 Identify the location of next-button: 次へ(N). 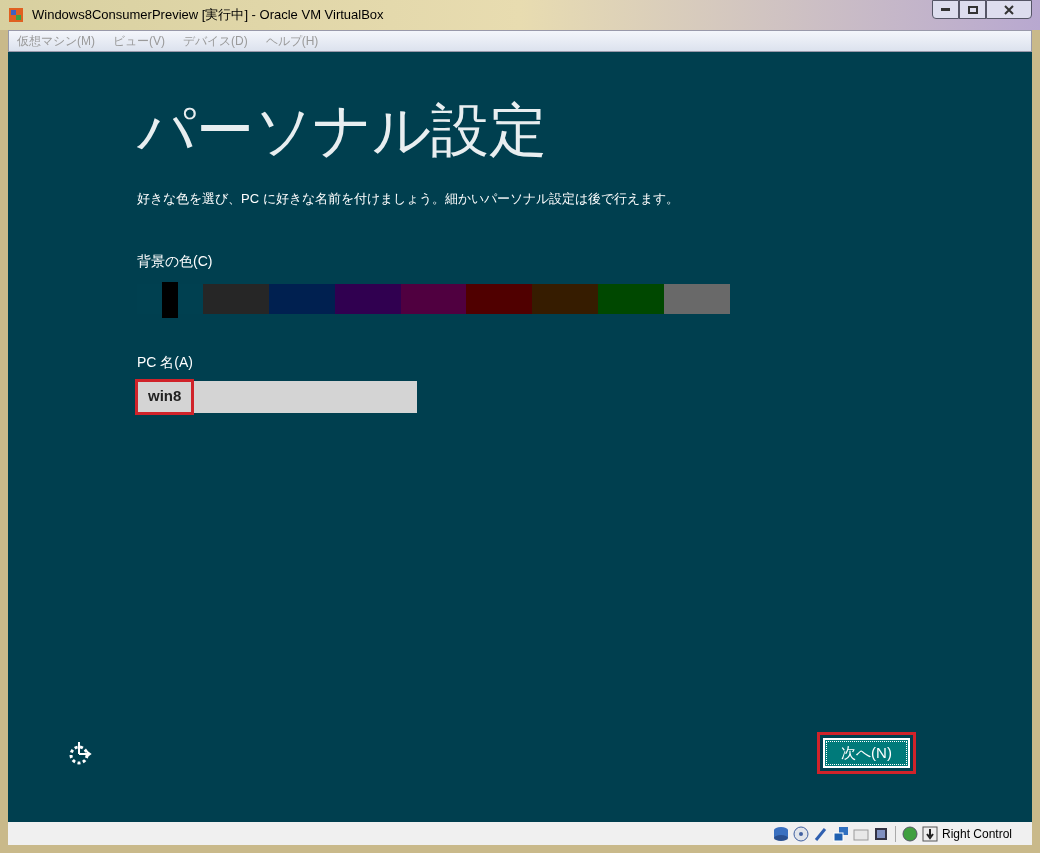
(866, 753).